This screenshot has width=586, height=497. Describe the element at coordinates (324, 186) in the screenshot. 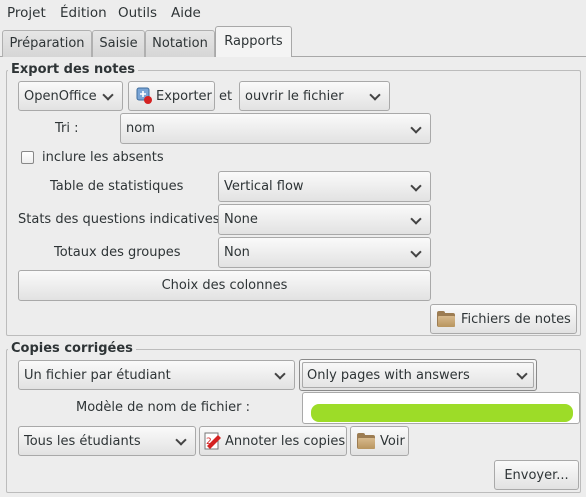

I see `stats-table-combo: Vertical flow` at that location.